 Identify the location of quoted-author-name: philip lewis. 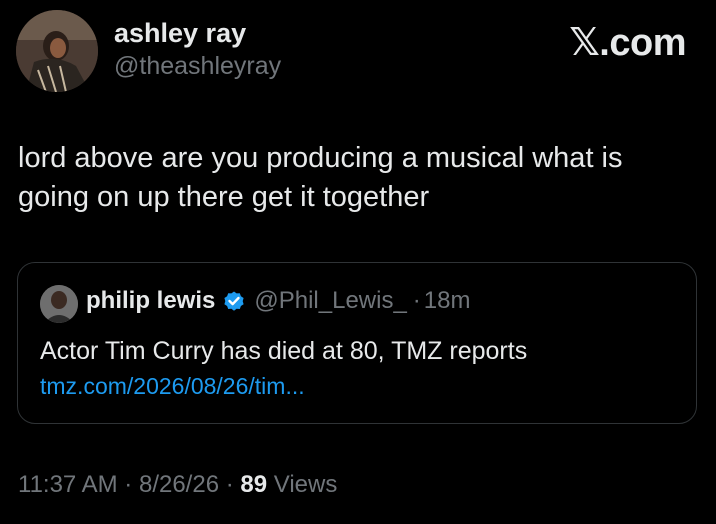
(150, 301).